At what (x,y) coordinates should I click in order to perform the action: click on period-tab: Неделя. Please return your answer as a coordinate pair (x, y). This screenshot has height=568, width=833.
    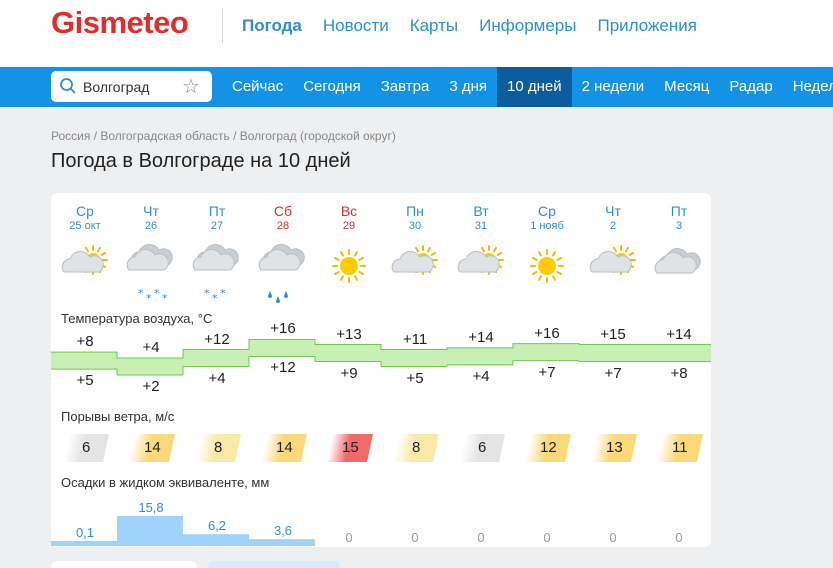
    Looking at the image, I should click on (808, 87).